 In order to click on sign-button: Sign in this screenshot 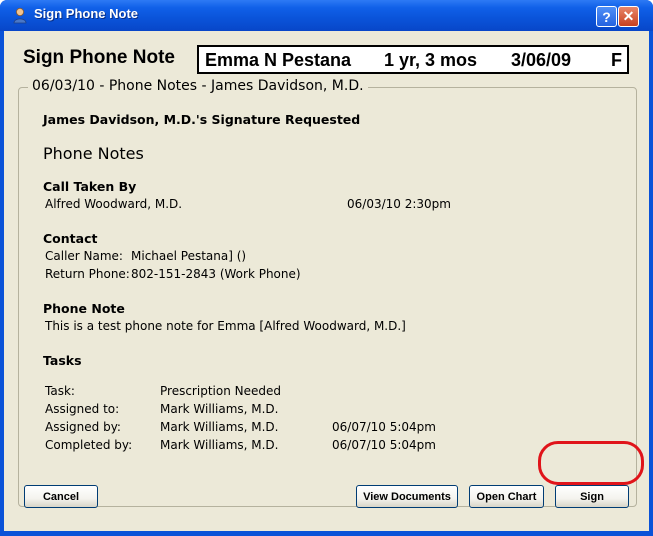, I will do `click(592, 496)`.